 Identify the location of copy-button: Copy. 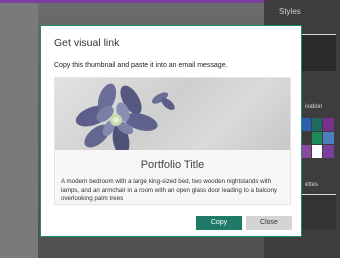
(219, 223).